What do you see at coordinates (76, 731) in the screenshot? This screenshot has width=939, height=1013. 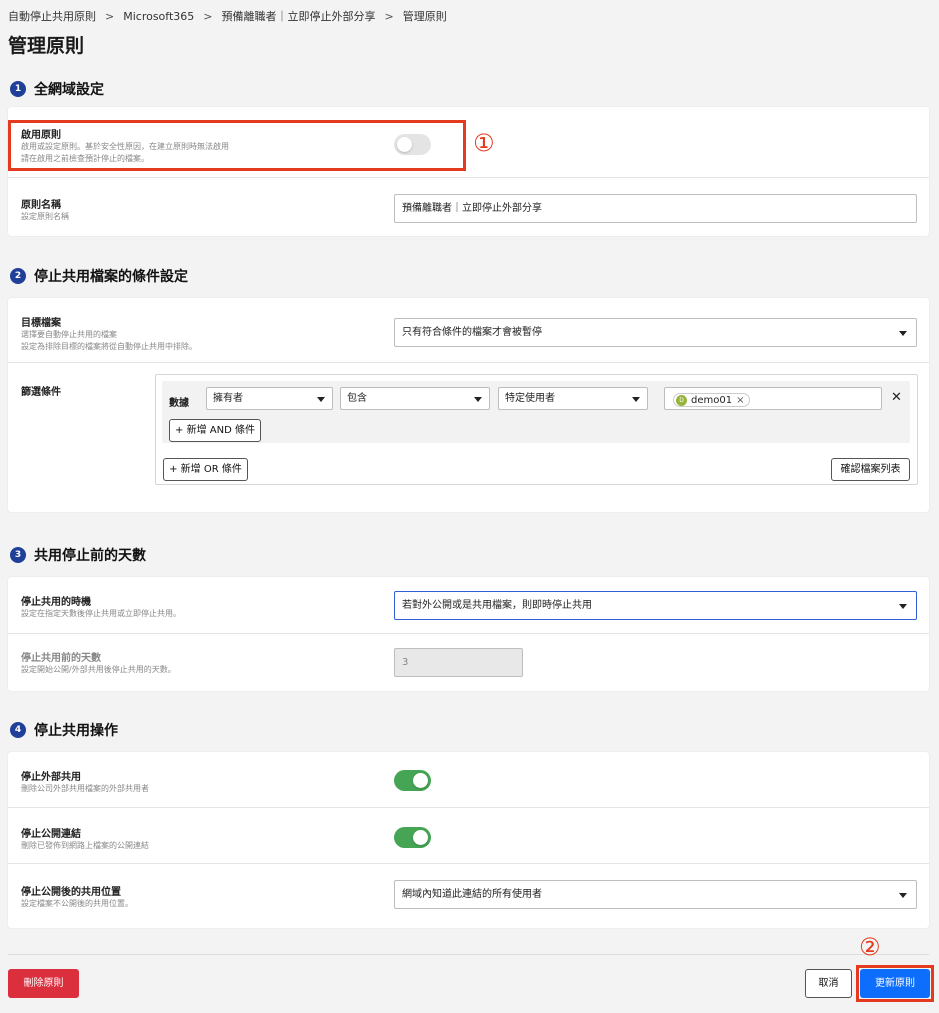 I see `section-title: 停止共用操作` at bounding box center [76, 731].